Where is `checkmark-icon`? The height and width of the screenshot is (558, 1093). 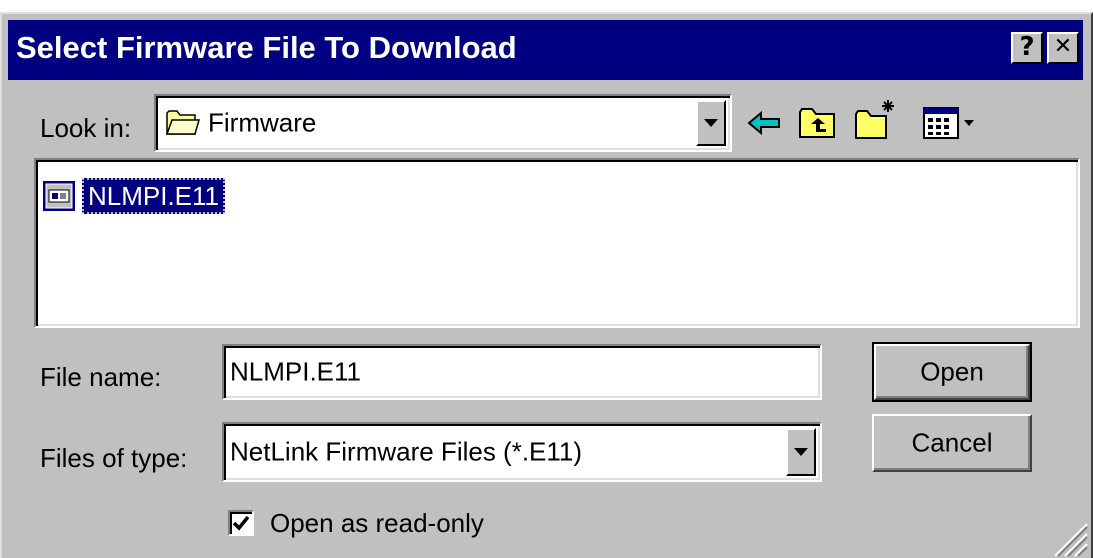 checkmark-icon is located at coordinates (241, 523).